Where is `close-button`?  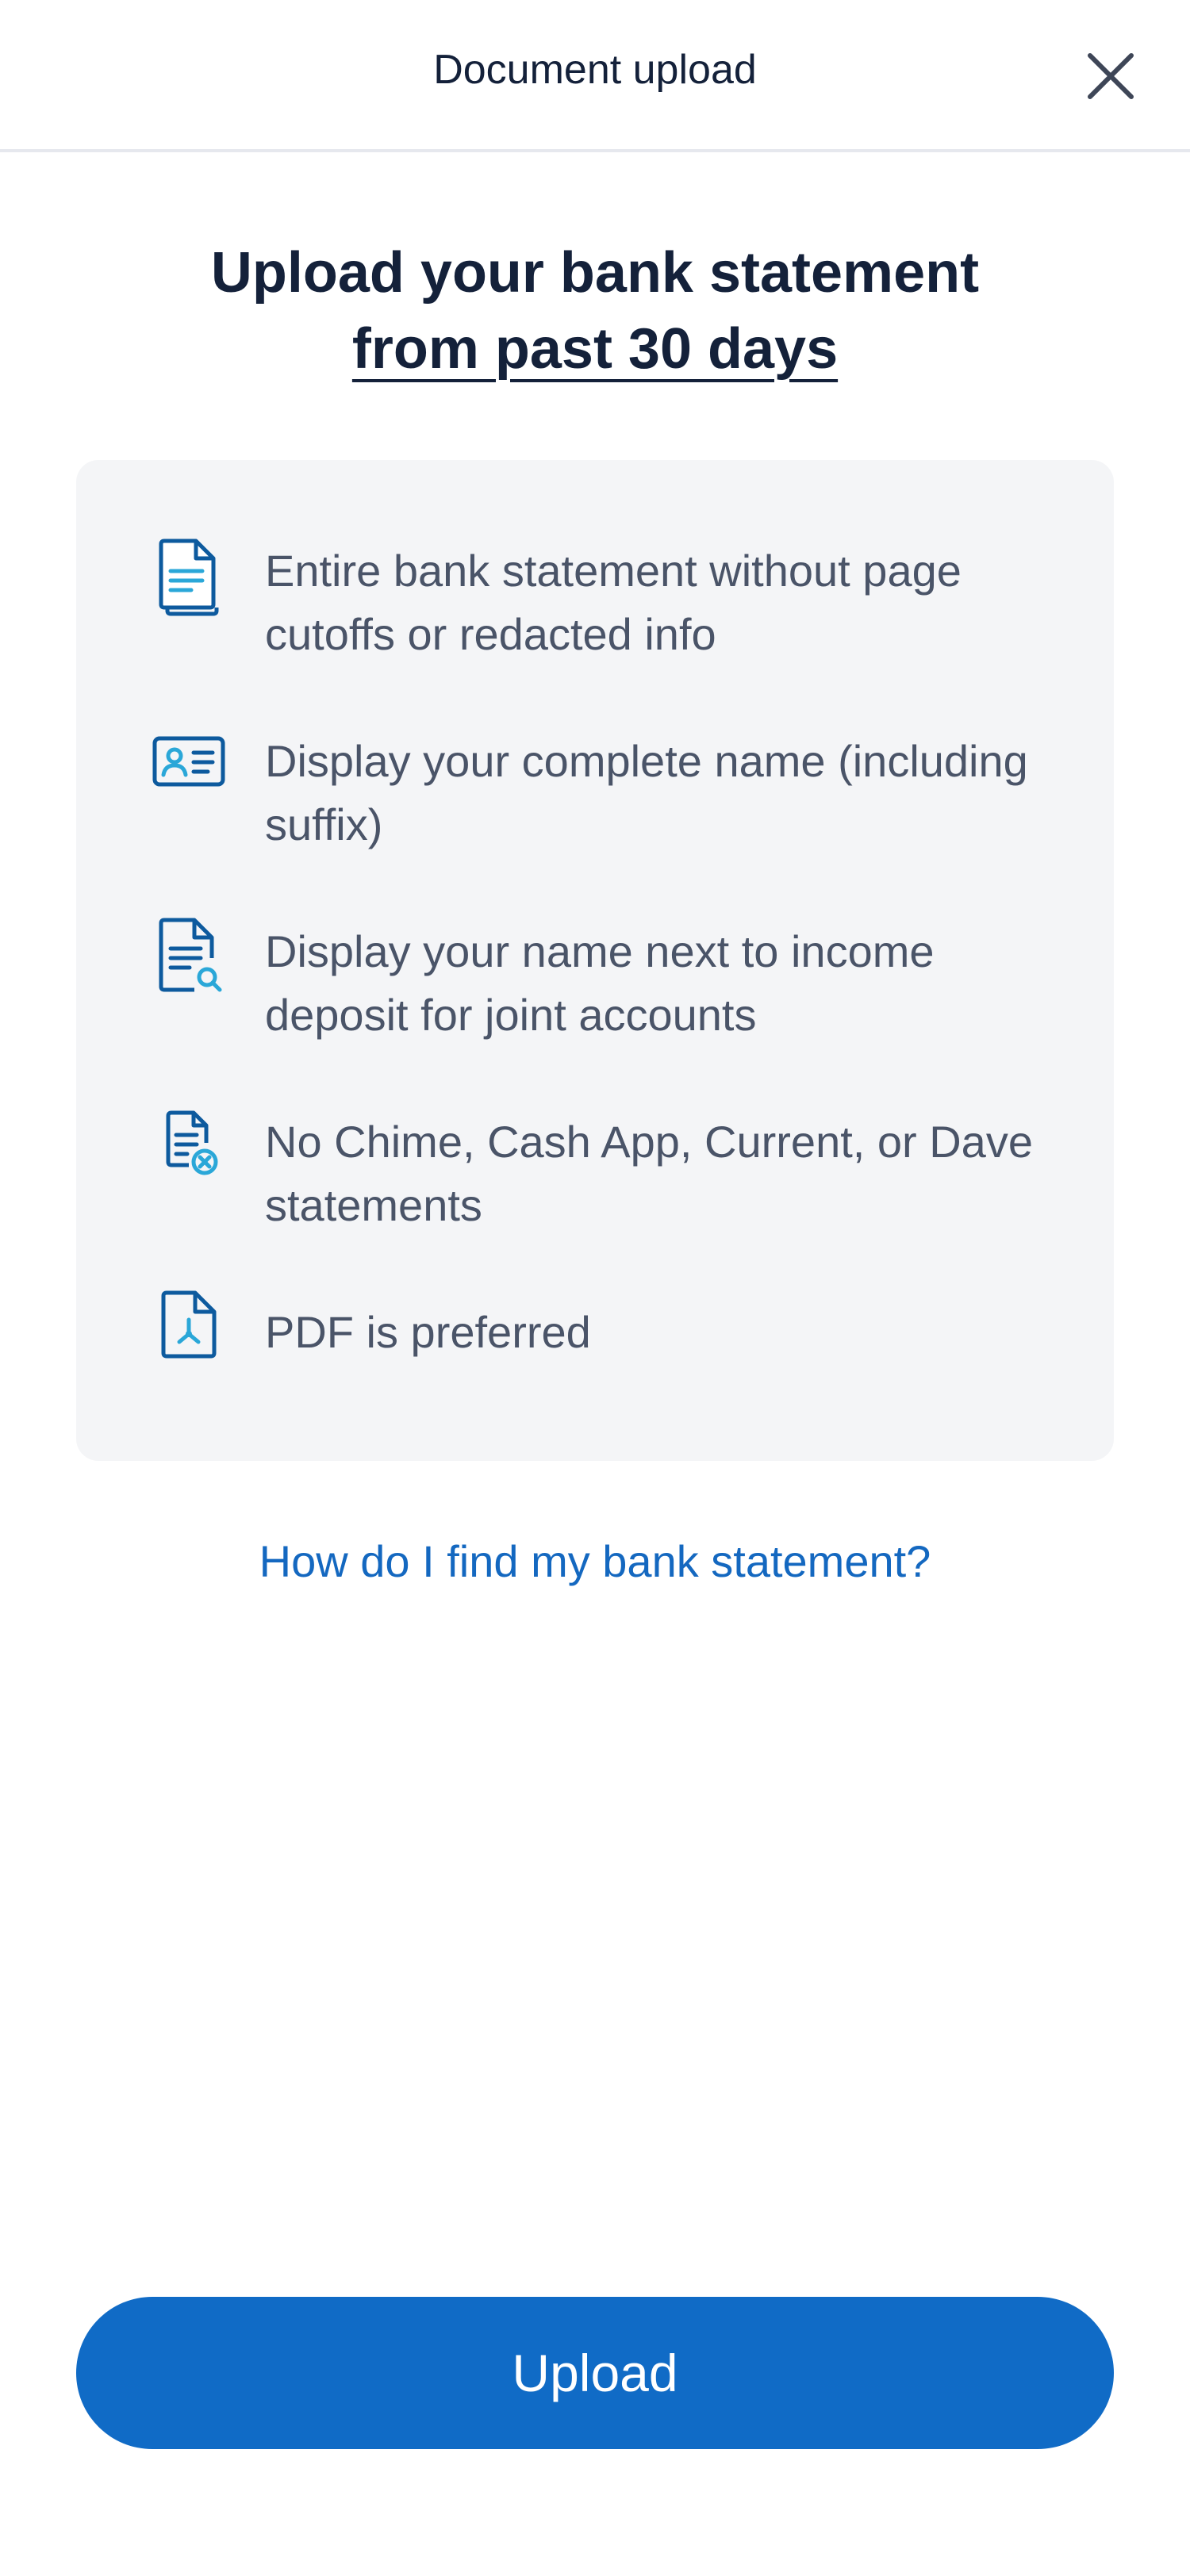 close-button is located at coordinates (1110, 76).